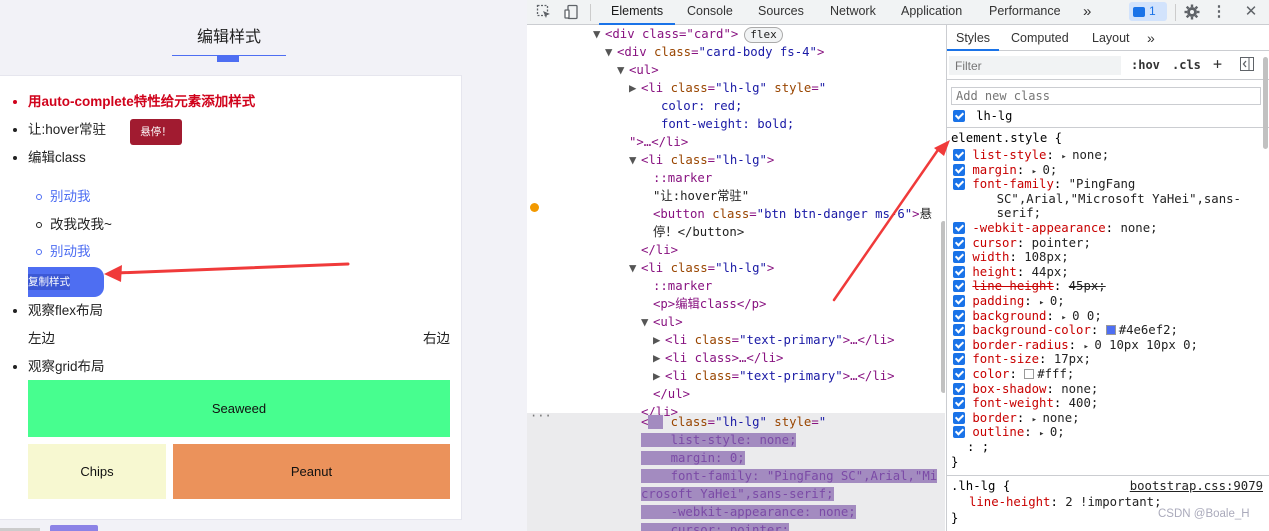 Image resolution: width=1269 pixels, height=531 pixels. I want to click on ellipsis-icon: ···, so click(541, 416).